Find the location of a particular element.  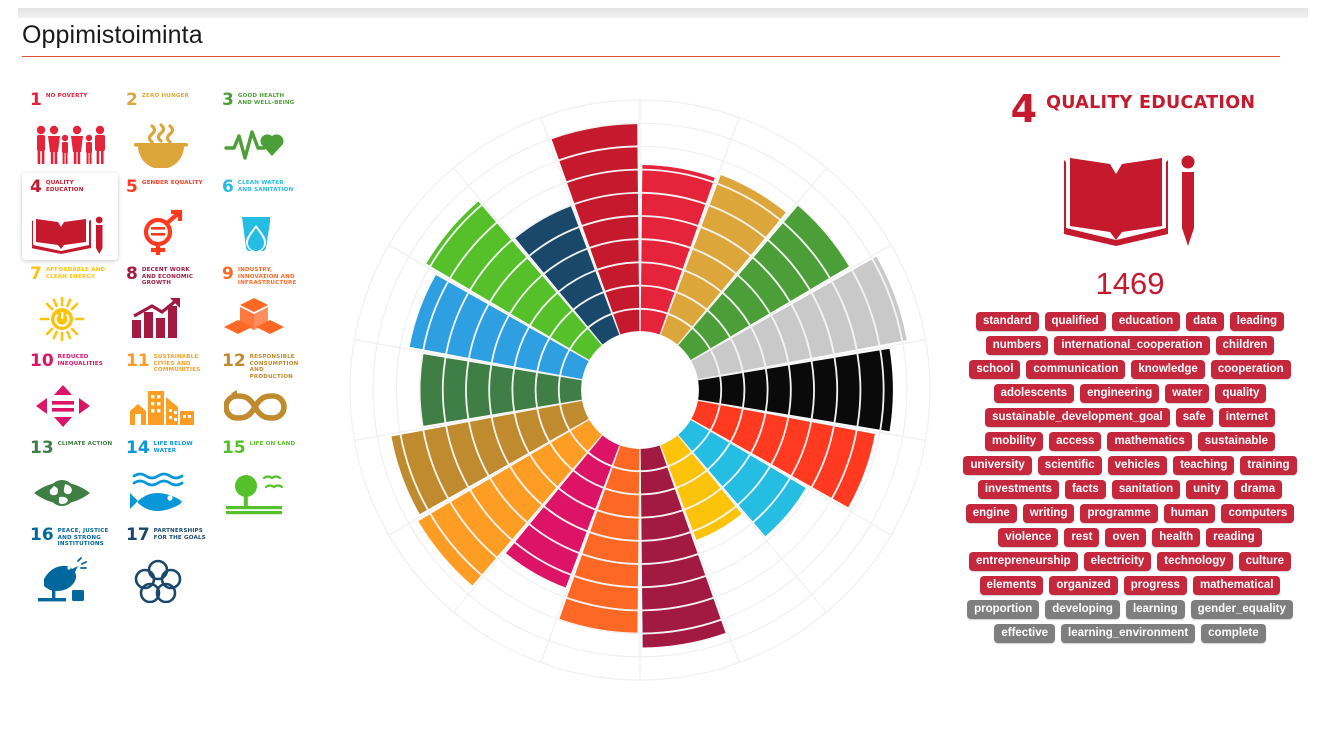

keyword-tag: vehicles is located at coordinates (1137, 465).